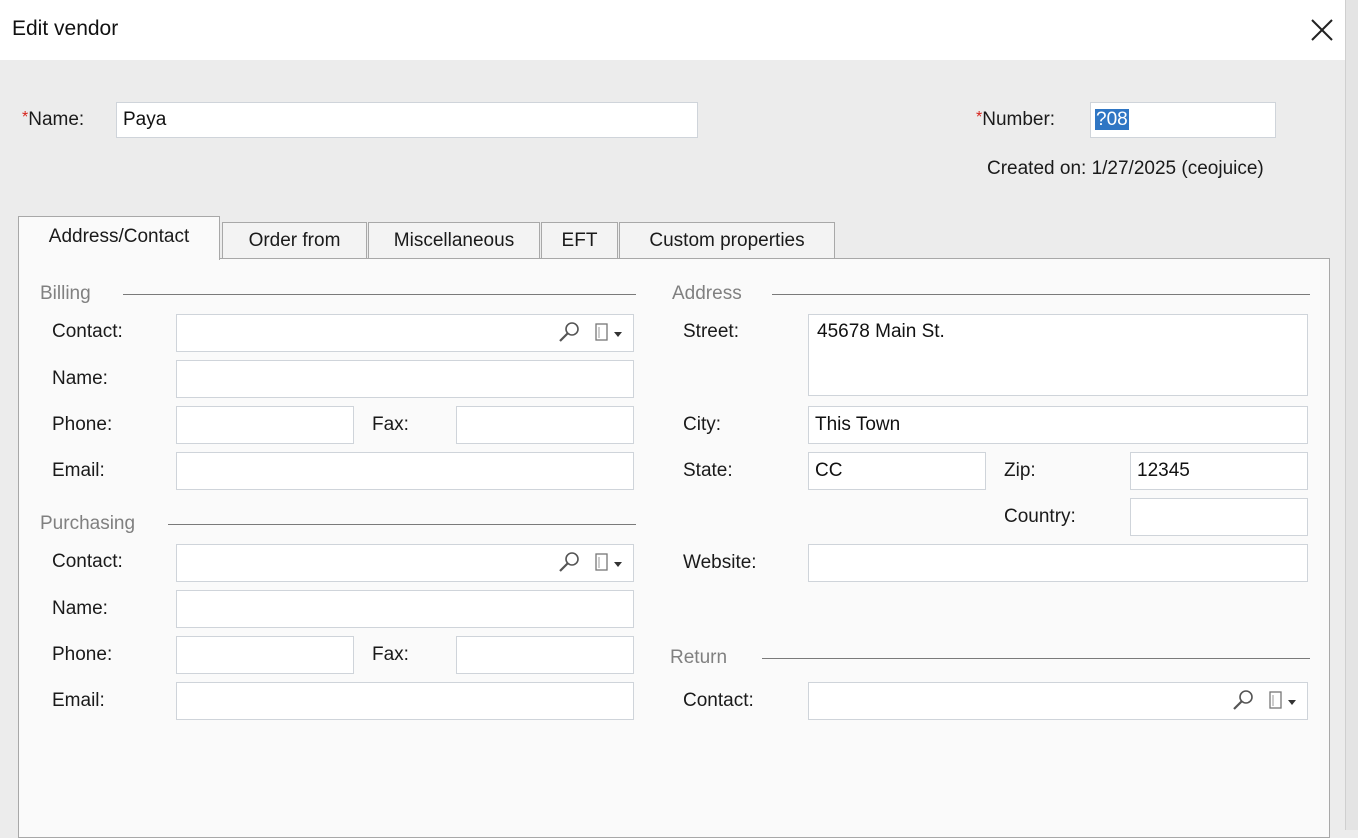 Image resolution: width=1358 pixels, height=838 pixels. What do you see at coordinates (1183, 120) in the screenshot?
I see `vendor-number-input: ?08` at bounding box center [1183, 120].